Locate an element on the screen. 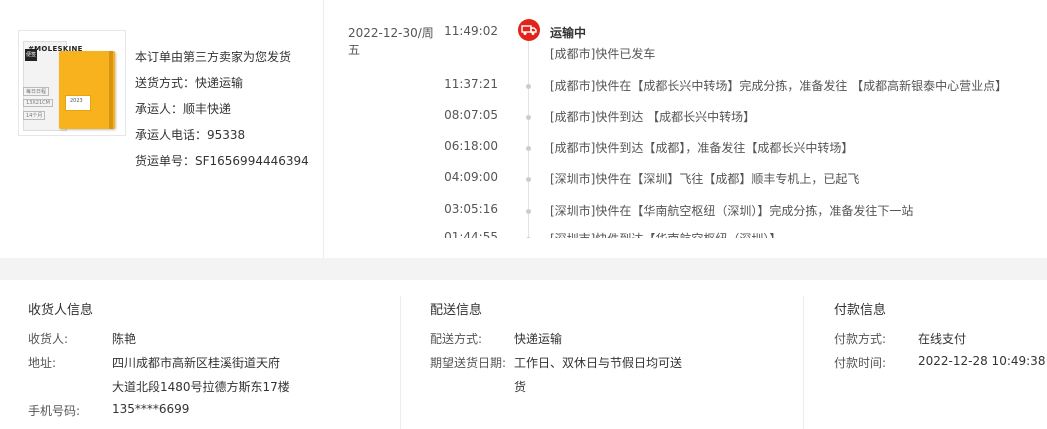 This screenshot has height=429, width=1047. phone-label: 手机号码: is located at coordinates (54, 411).